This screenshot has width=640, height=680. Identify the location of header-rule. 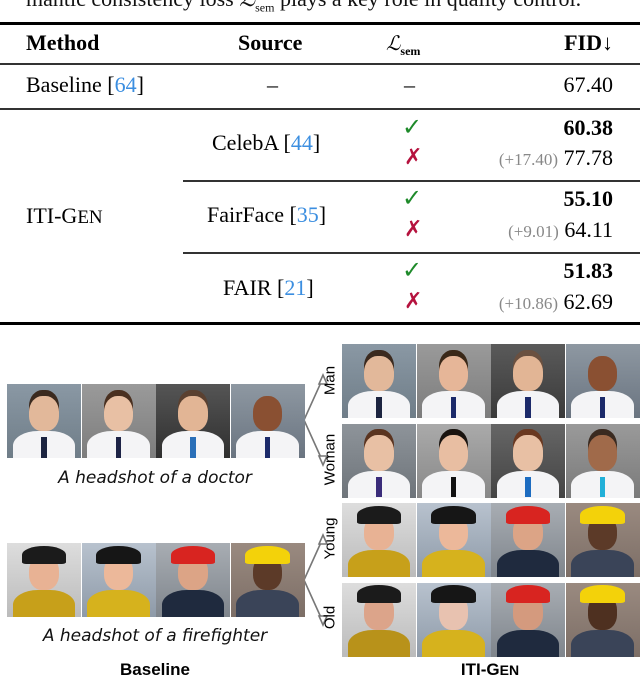
(320, 64).